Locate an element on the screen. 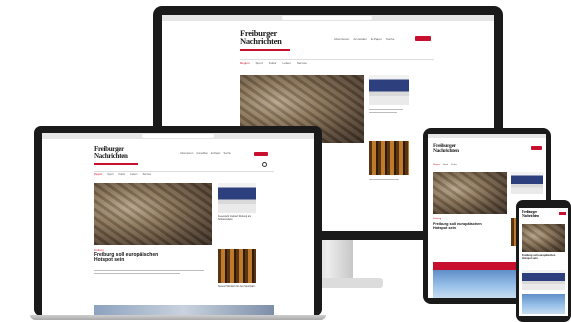  search-icon is located at coordinates (264, 164).